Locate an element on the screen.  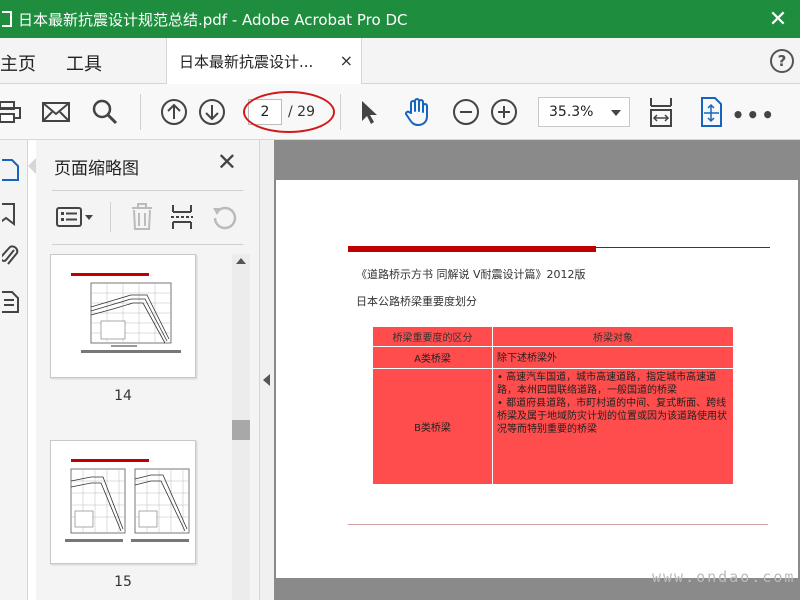
page-navigator: / 29 is located at coordinates (289, 112).